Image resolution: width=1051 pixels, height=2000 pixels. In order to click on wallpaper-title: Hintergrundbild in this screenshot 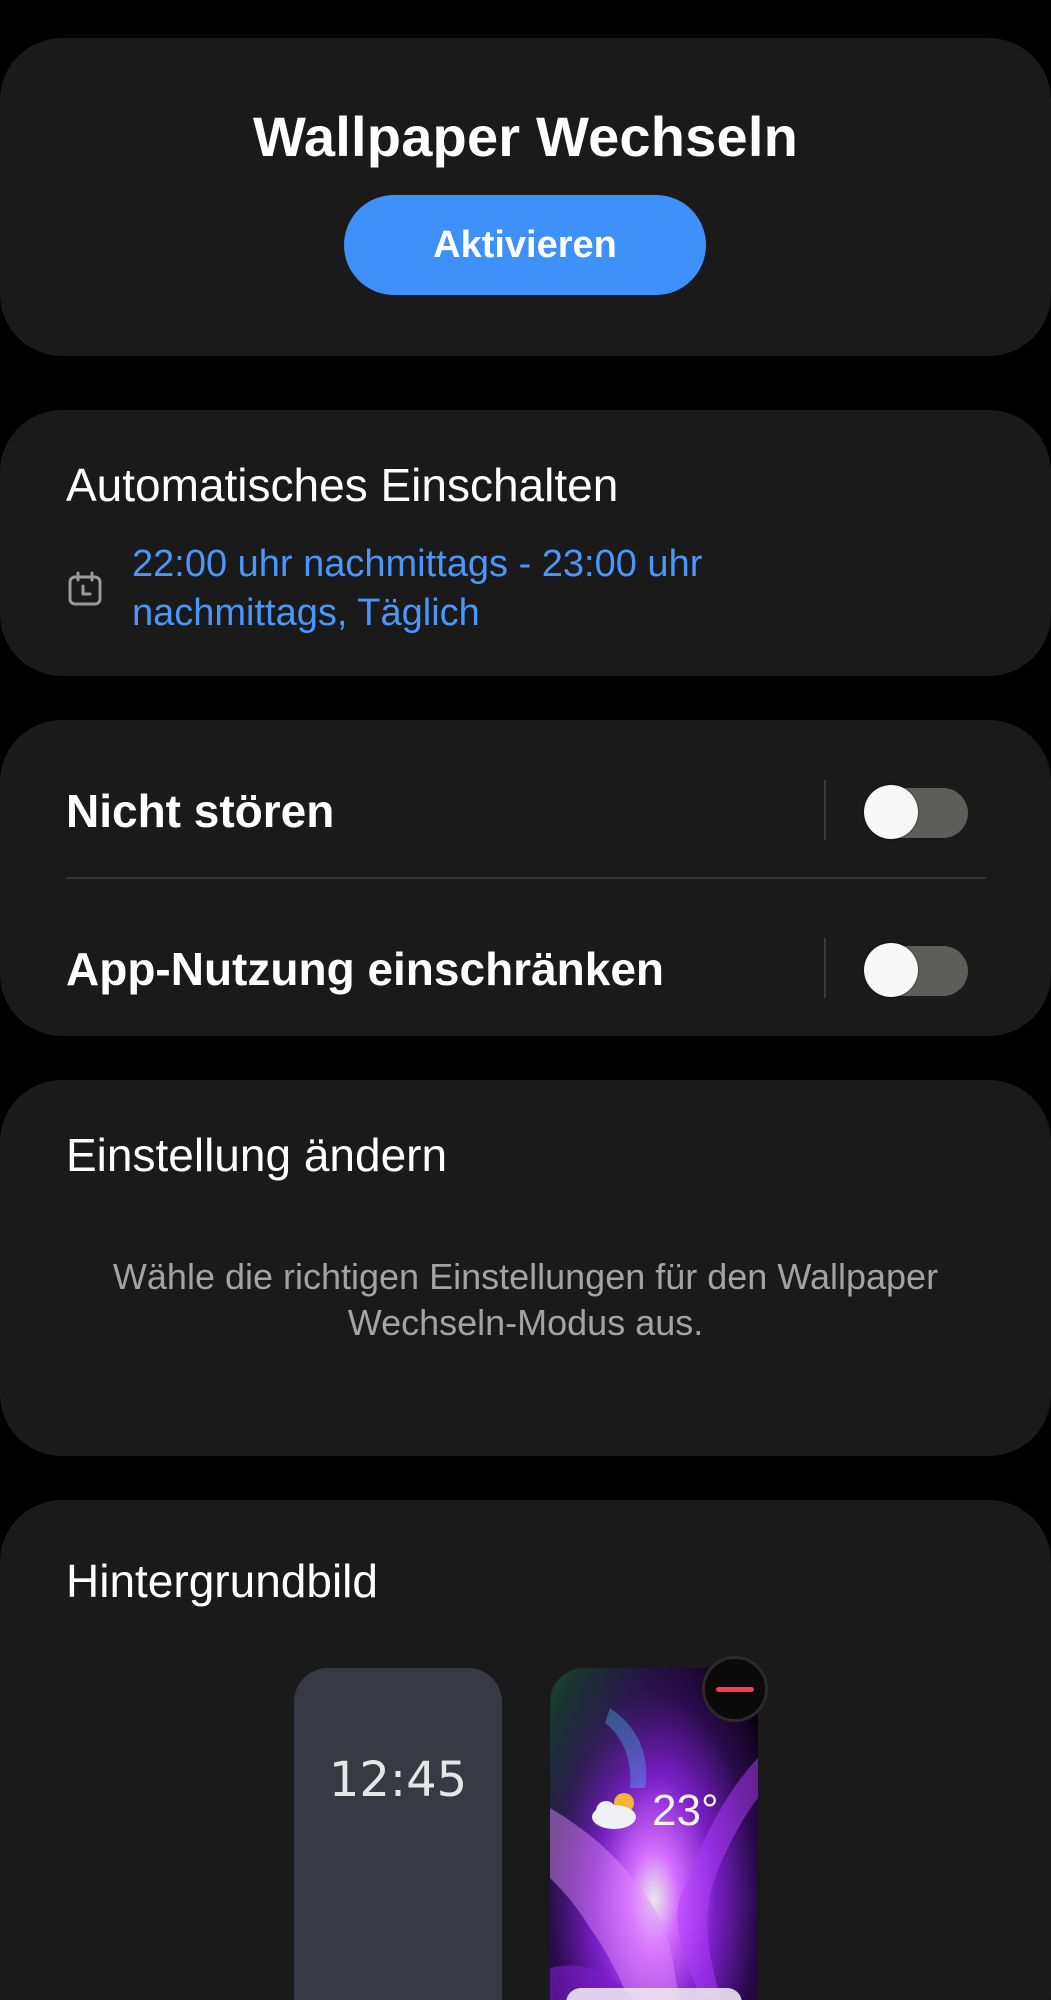, I will do `click(222, 1581)`.